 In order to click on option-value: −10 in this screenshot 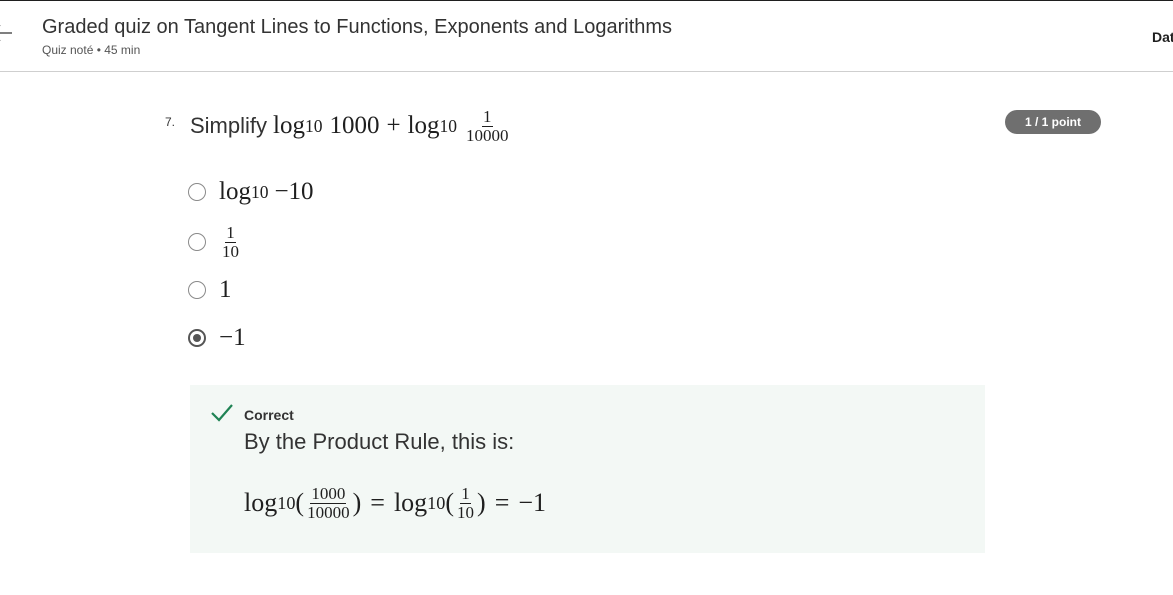, I will do `click(294, 191)`.